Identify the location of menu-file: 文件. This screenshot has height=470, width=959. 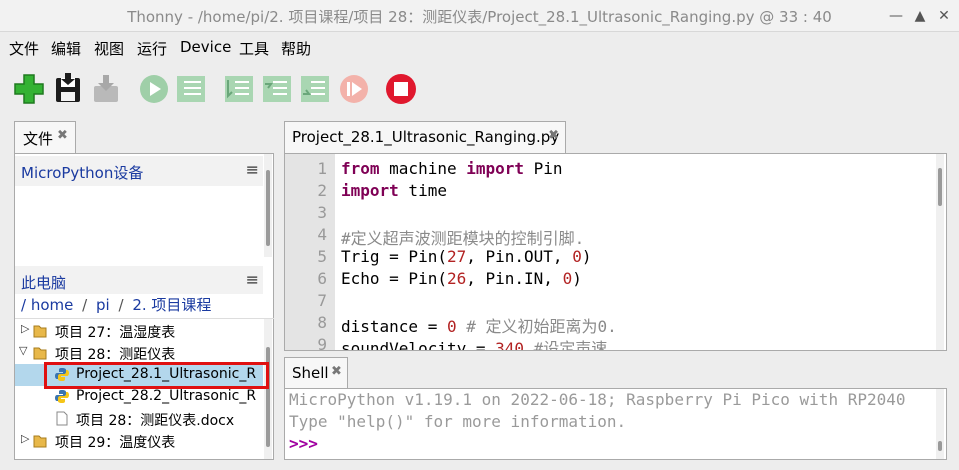
(24, 48).